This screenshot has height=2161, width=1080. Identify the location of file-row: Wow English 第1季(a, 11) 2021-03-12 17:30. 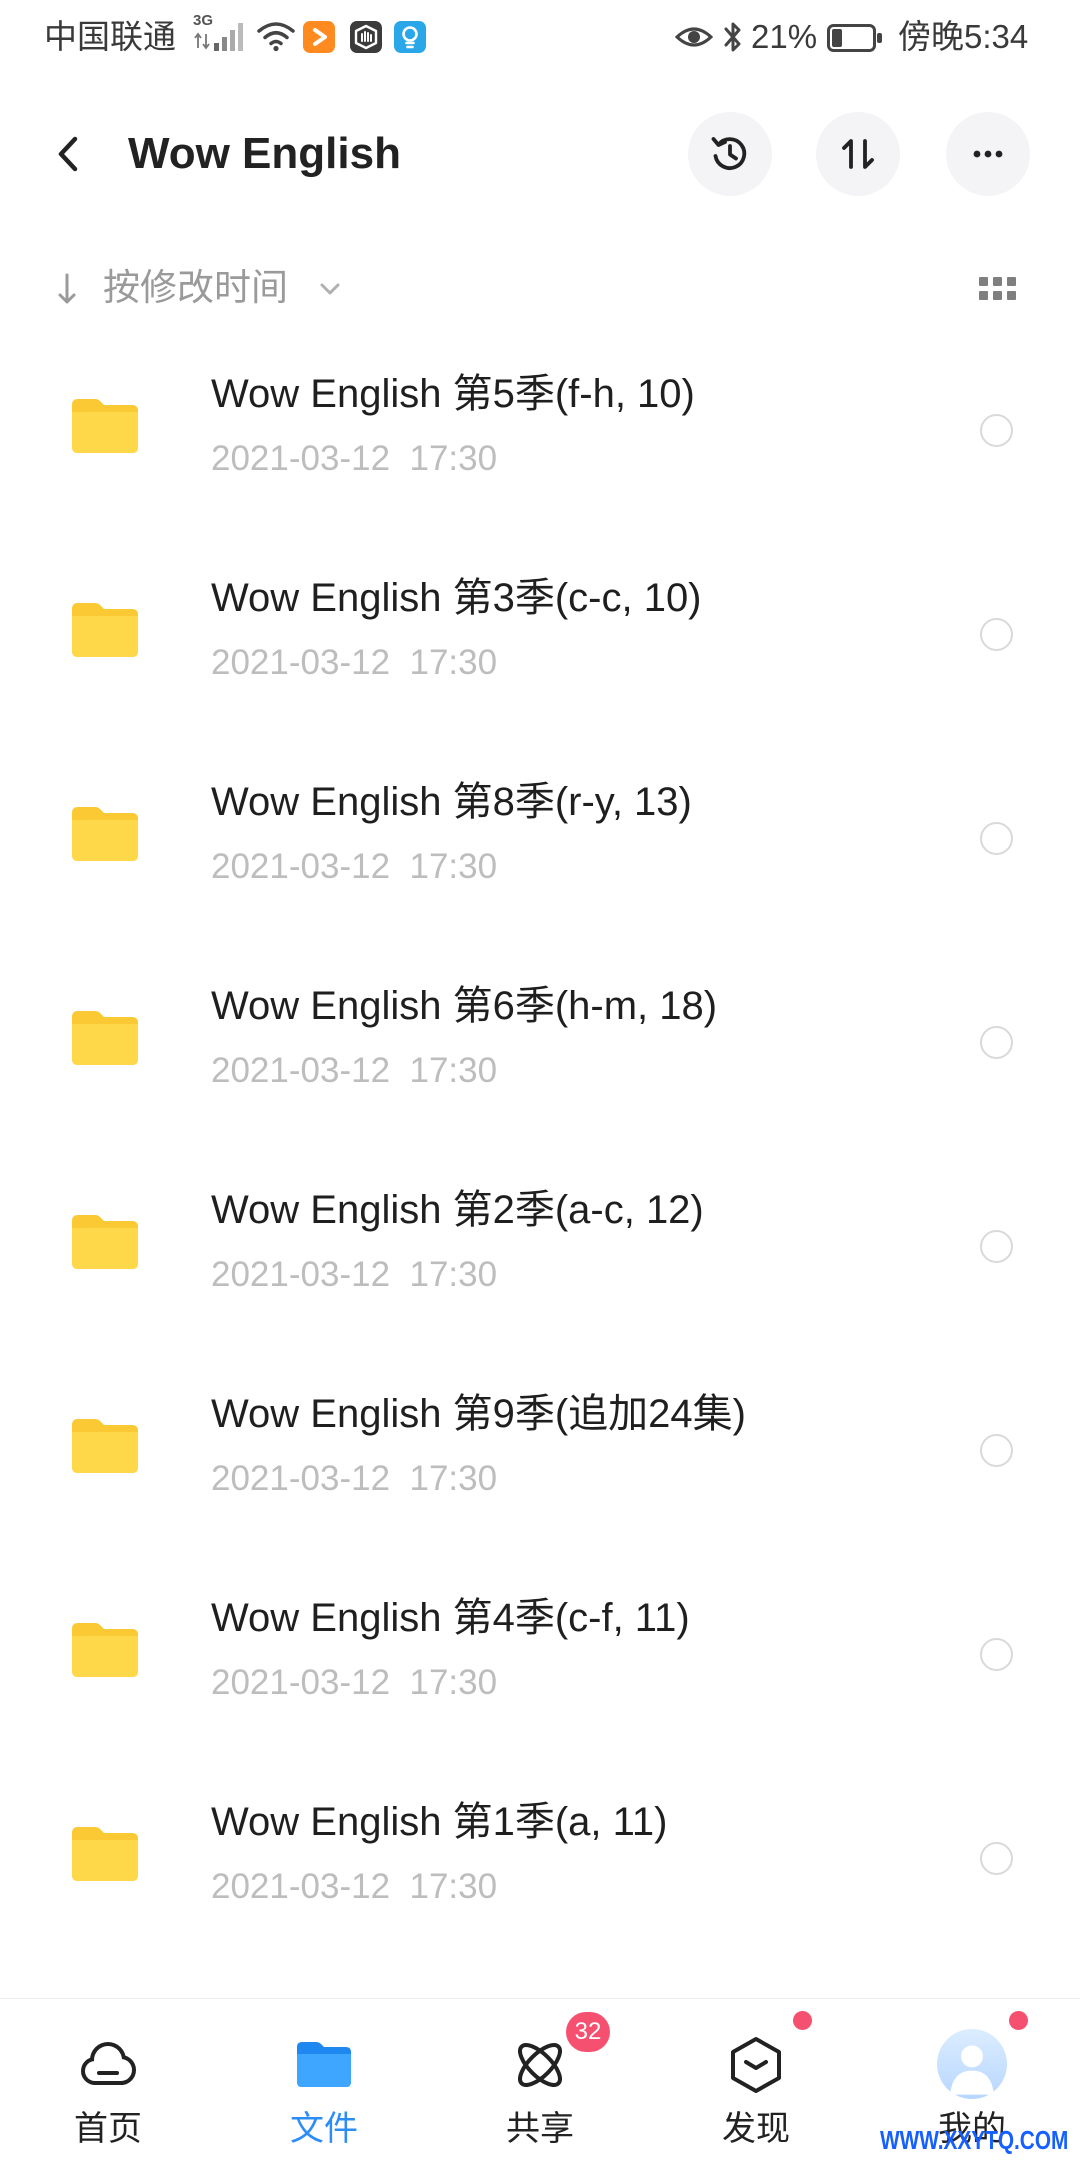
(540, 1867).